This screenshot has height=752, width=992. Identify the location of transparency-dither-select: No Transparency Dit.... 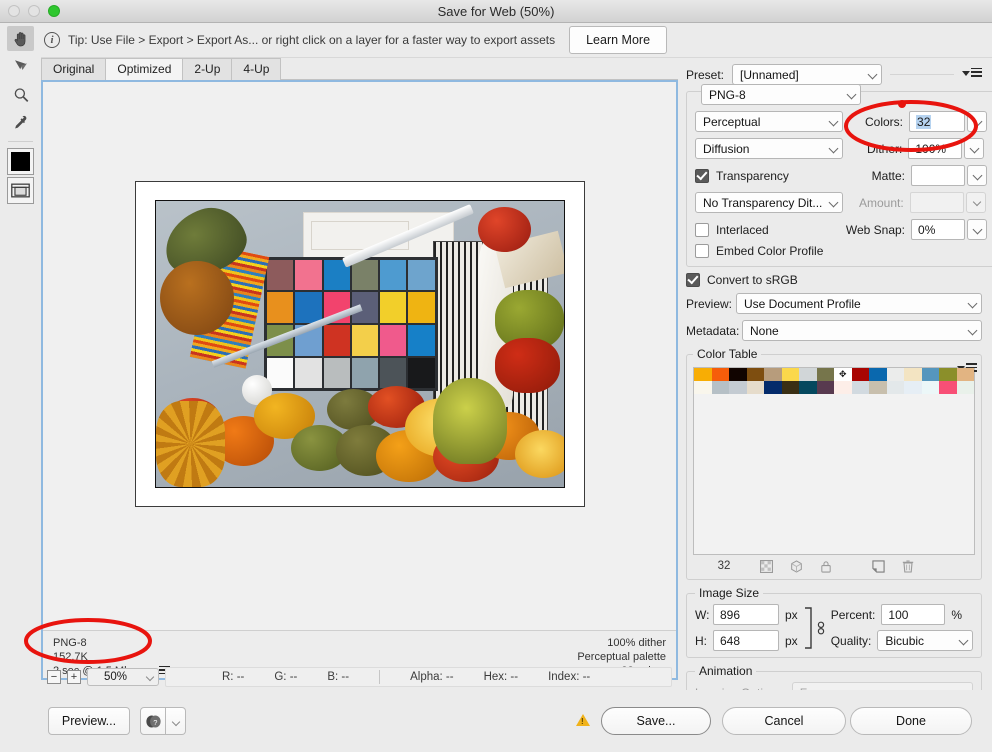
(769, 202).